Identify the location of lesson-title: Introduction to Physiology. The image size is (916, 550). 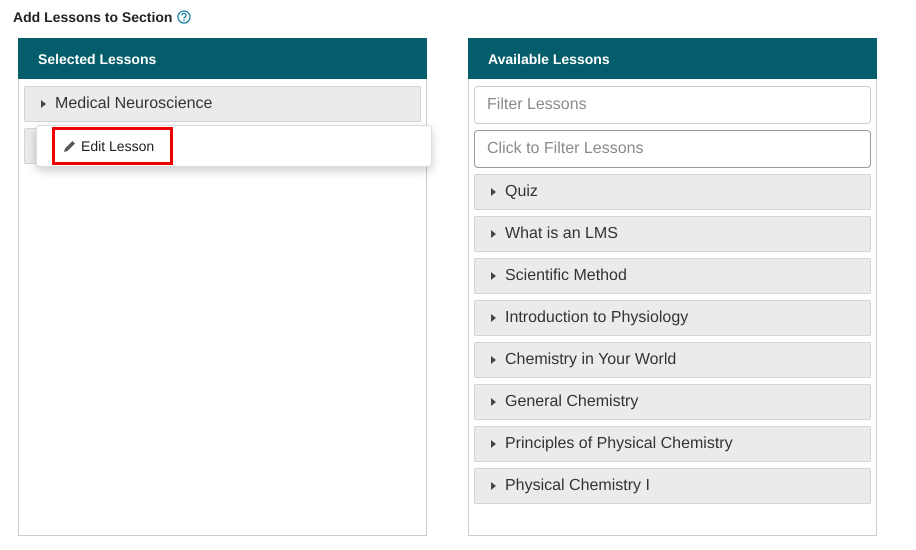
(596, 318).